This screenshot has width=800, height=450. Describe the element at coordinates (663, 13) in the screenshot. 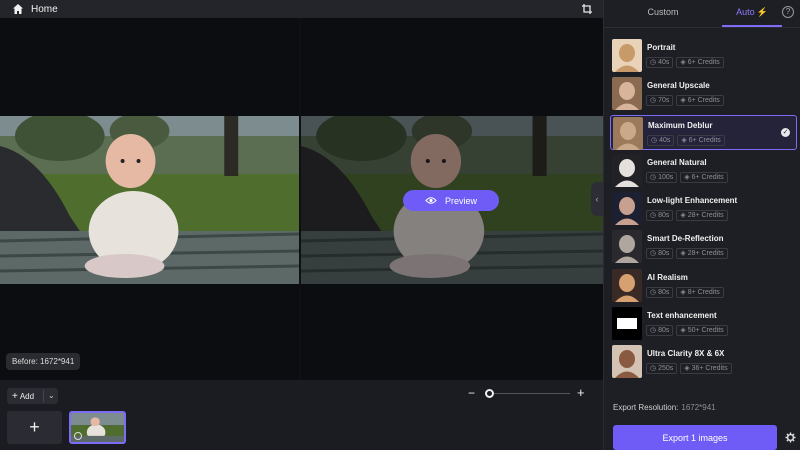

I see `tab-custom: Custom` at that location.